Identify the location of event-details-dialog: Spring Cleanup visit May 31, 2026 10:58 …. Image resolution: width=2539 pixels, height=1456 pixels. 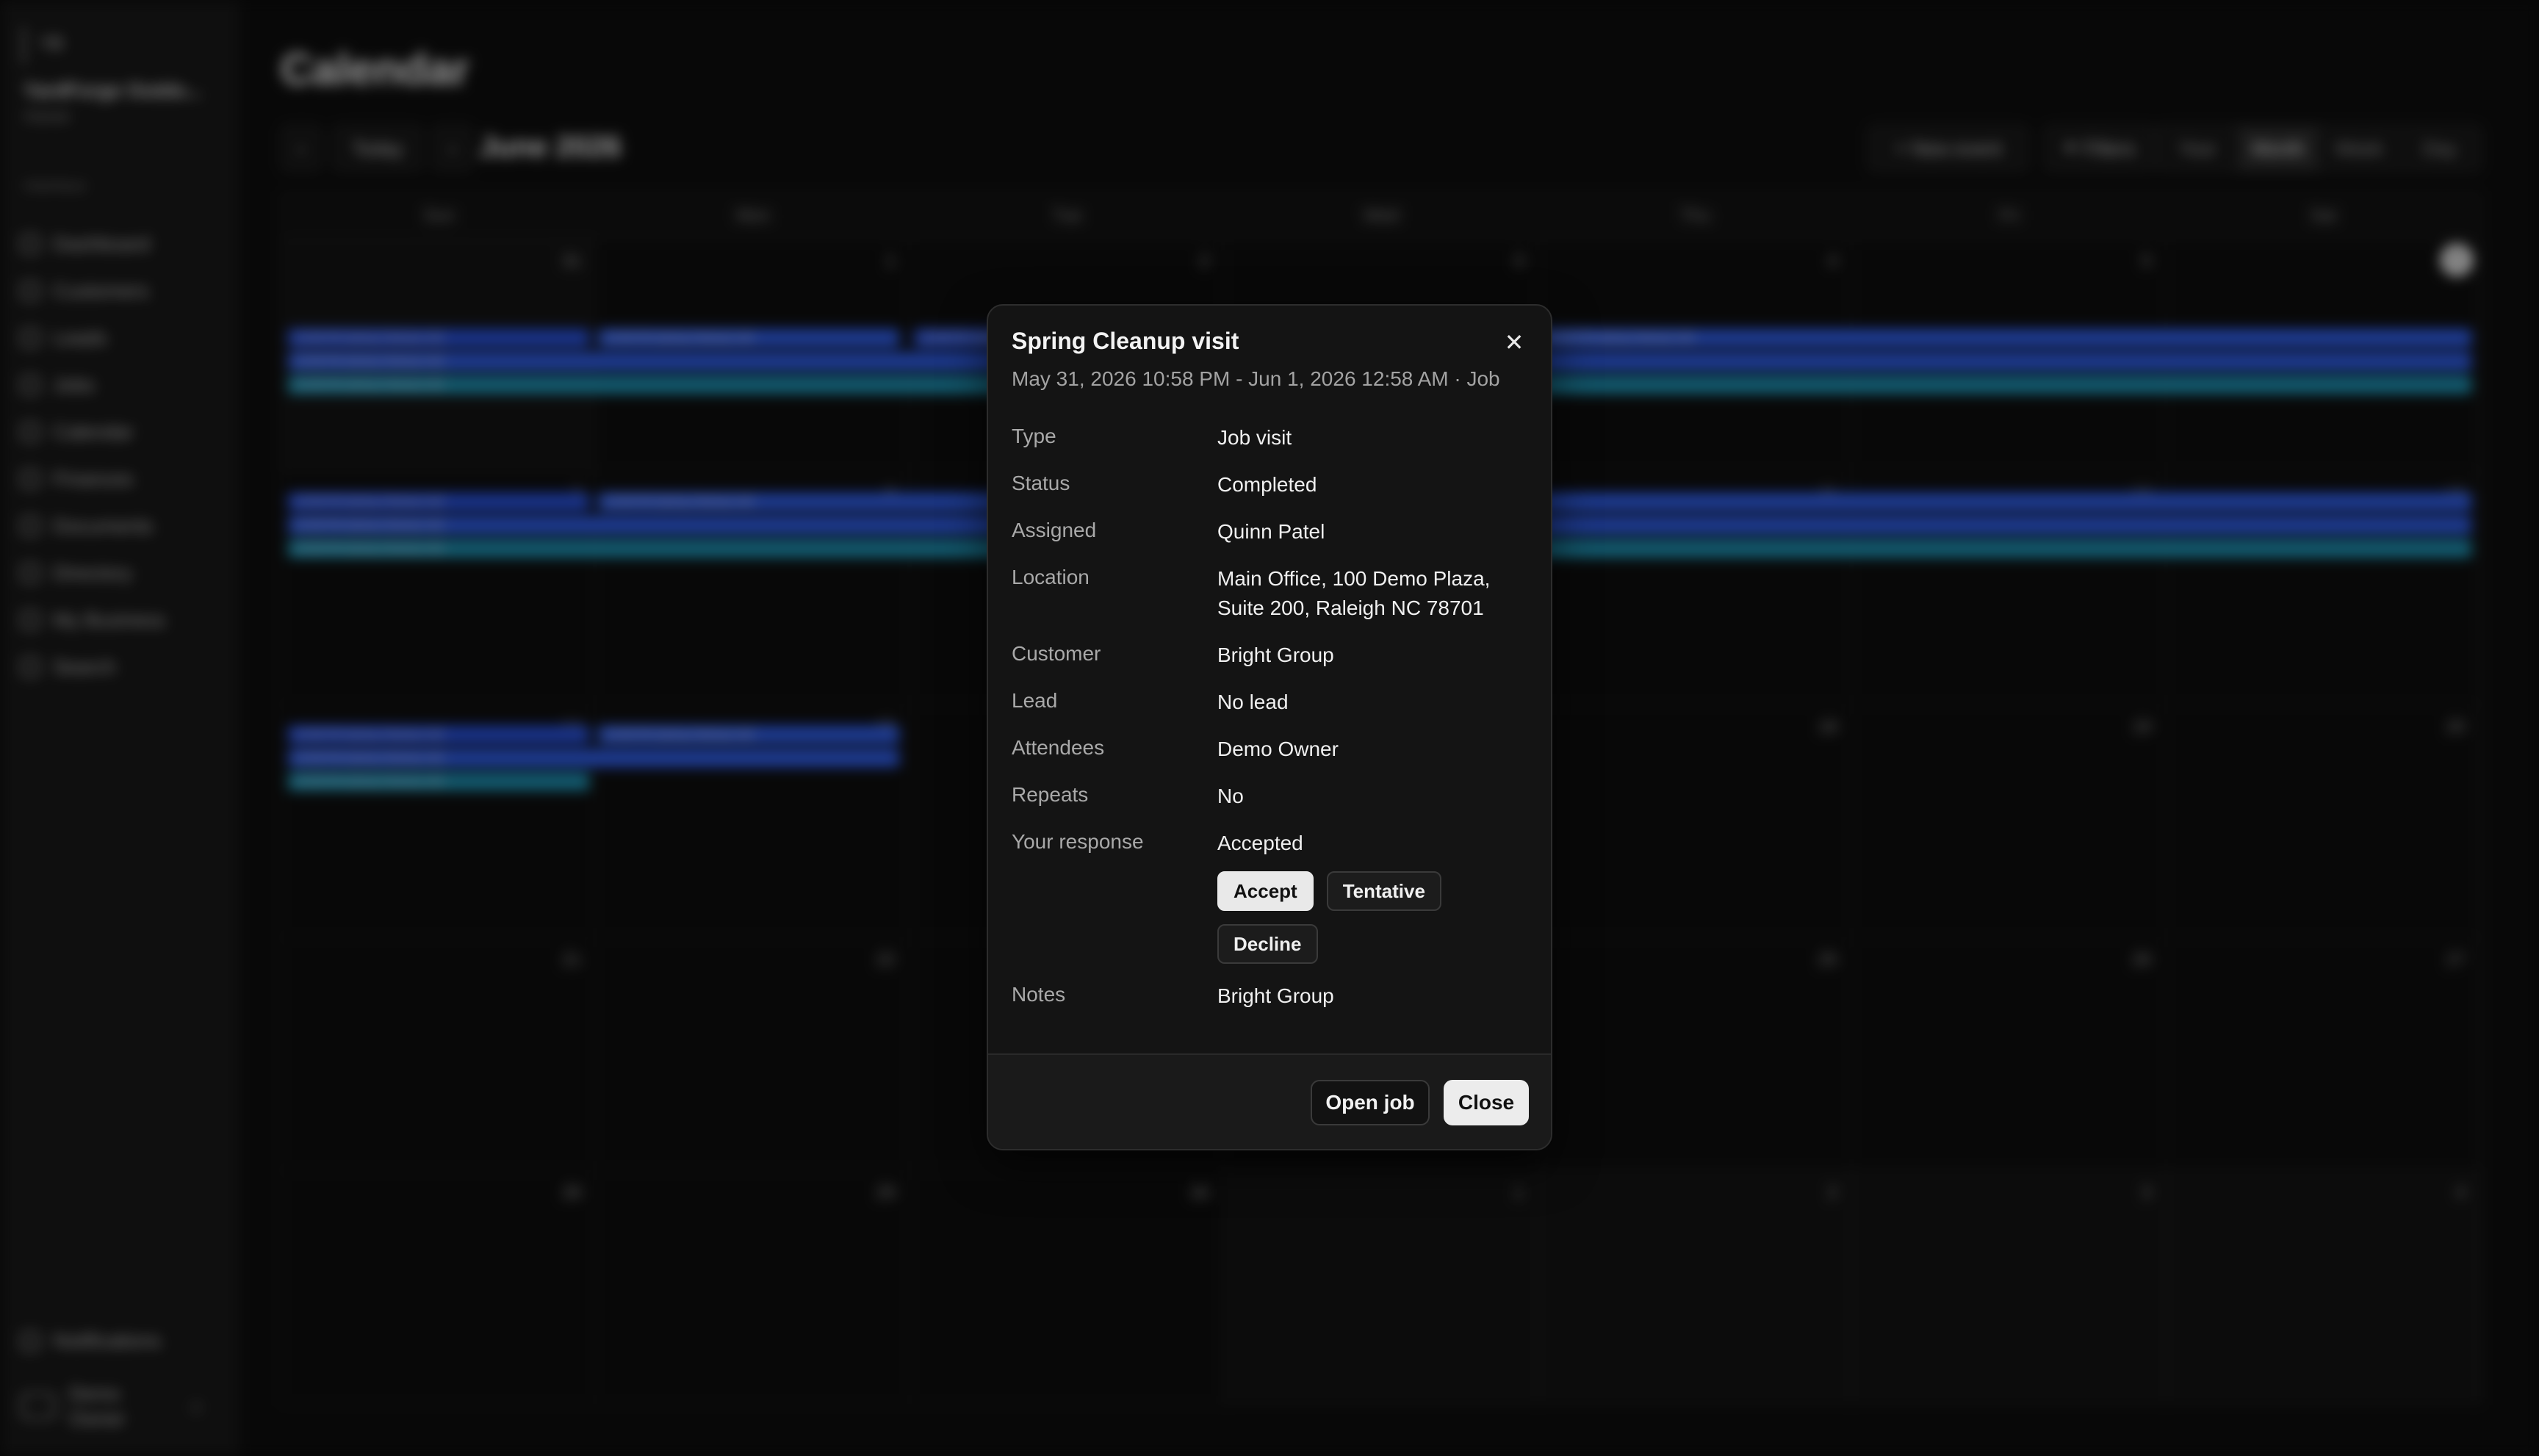
(1269, 727).